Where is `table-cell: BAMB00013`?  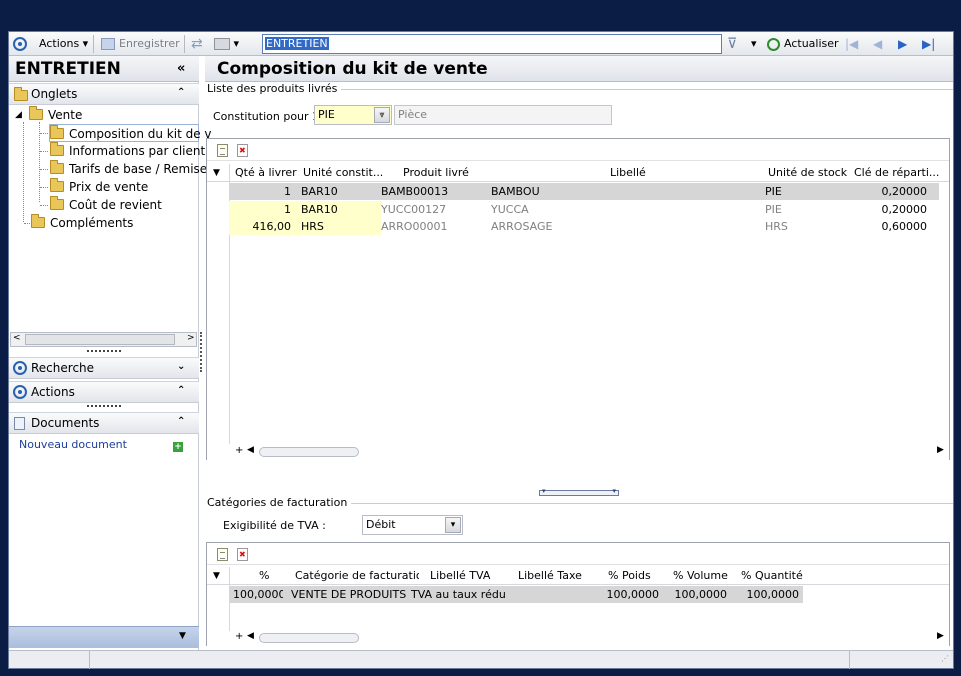
table-cell: BAMB00013 is located at coordinates (431, 191).